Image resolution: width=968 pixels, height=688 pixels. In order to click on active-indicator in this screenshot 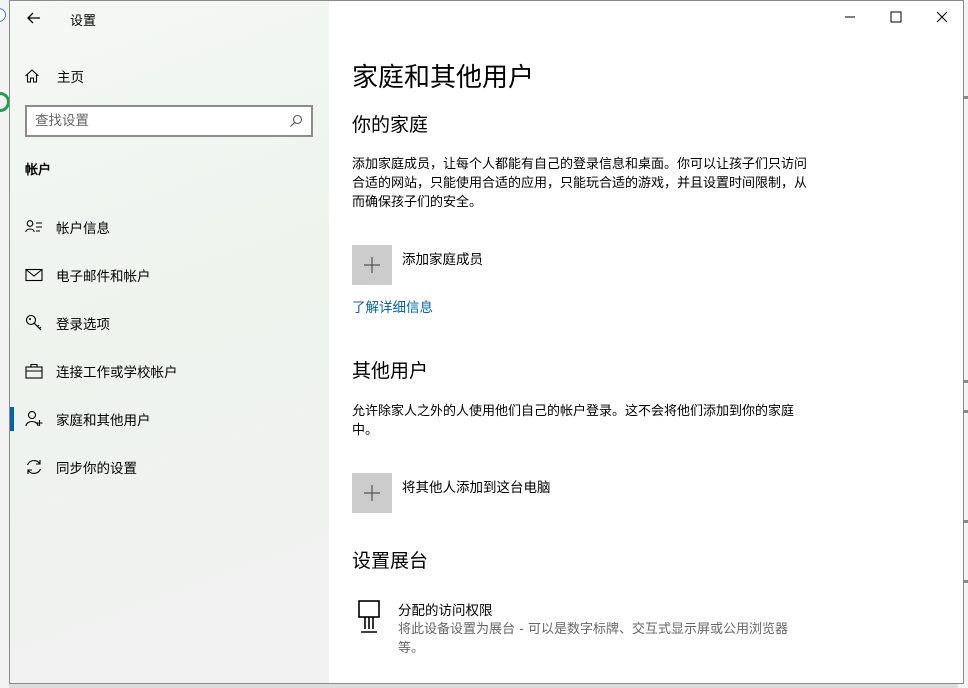, I will do `click(12, 419)`.